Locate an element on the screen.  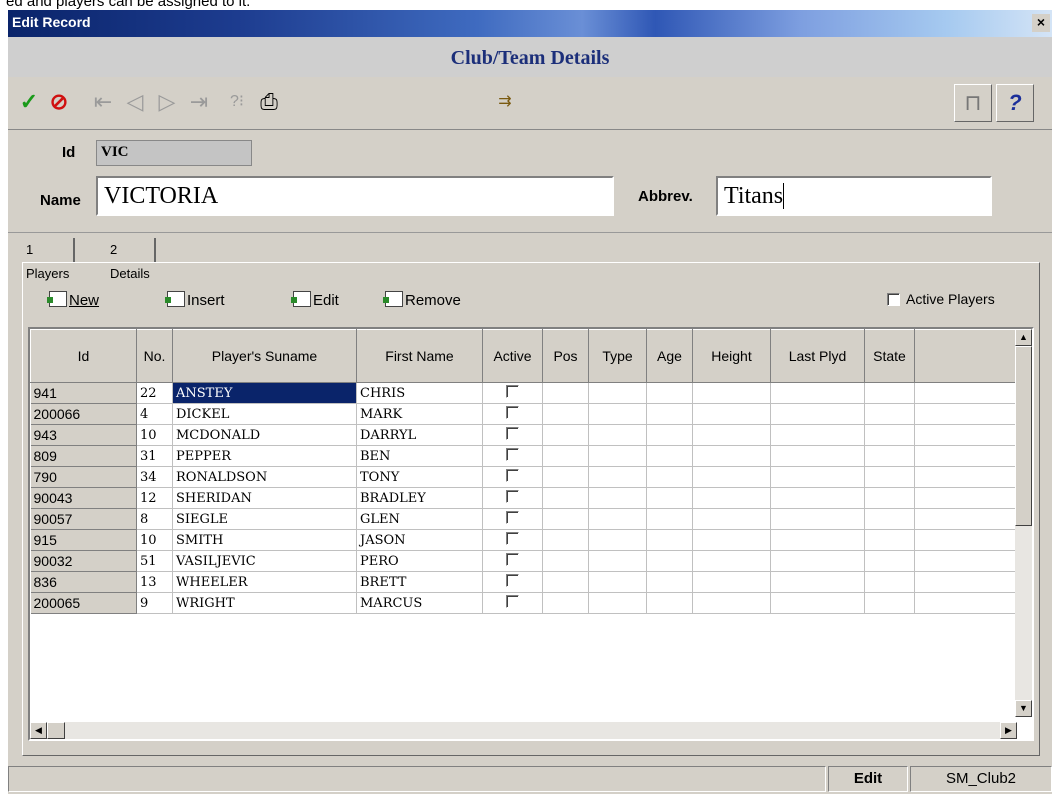
player-id-cell: 90043 is located at coordinates (83, 498).